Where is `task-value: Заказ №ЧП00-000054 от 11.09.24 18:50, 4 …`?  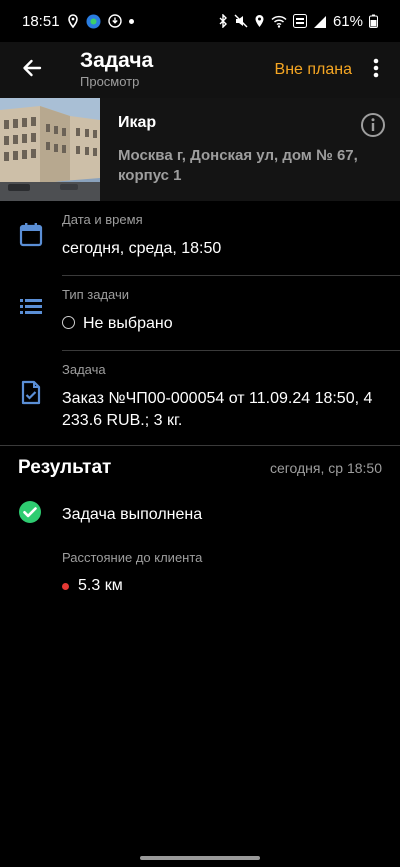
task-value: Заказ №ЧП00-000054 от 11.09.24 18:50, 4 … is located at coordinates (217, 409).